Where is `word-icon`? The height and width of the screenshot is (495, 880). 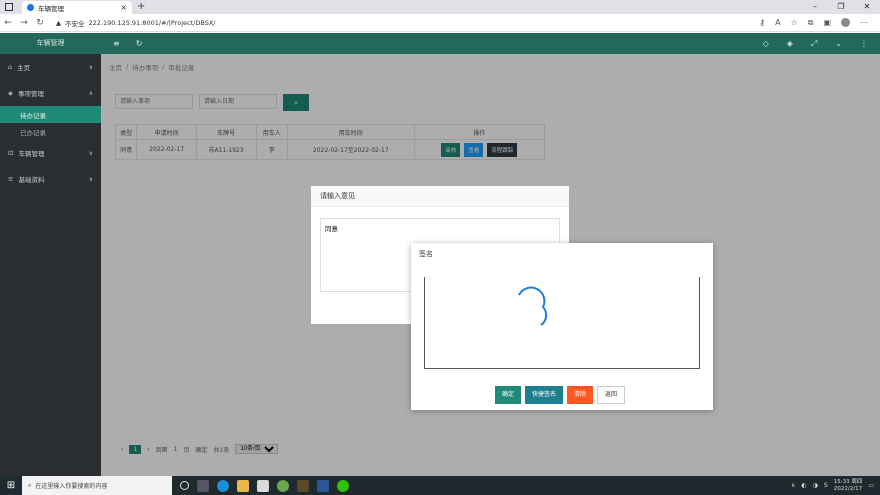 word-icon is located at coordinates (323, 485).